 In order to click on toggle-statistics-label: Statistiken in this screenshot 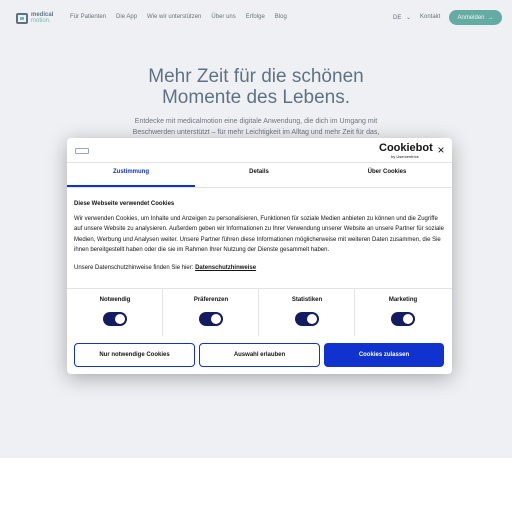, I will do `click(307, 300)`.